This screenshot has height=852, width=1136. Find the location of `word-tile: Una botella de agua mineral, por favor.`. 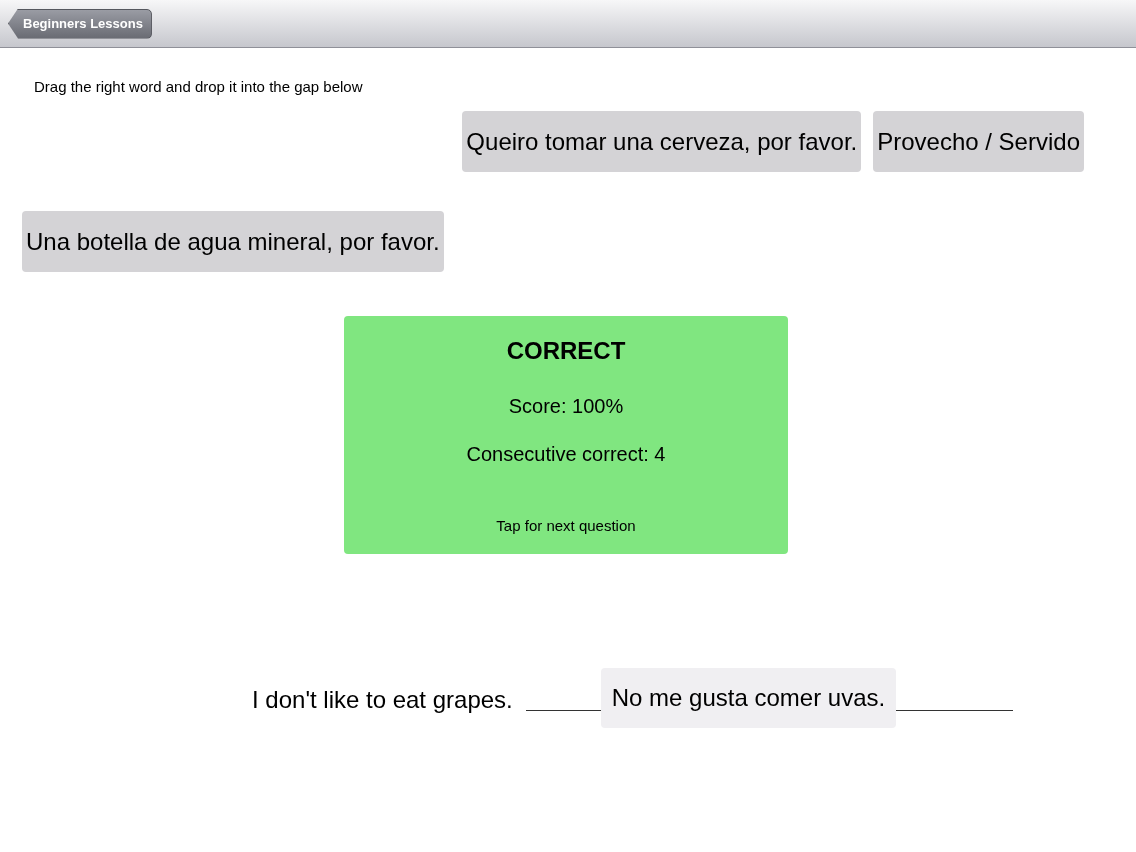

word-tile: Una botella de agua mineral, por favor. is located at coordinates (233, 241).